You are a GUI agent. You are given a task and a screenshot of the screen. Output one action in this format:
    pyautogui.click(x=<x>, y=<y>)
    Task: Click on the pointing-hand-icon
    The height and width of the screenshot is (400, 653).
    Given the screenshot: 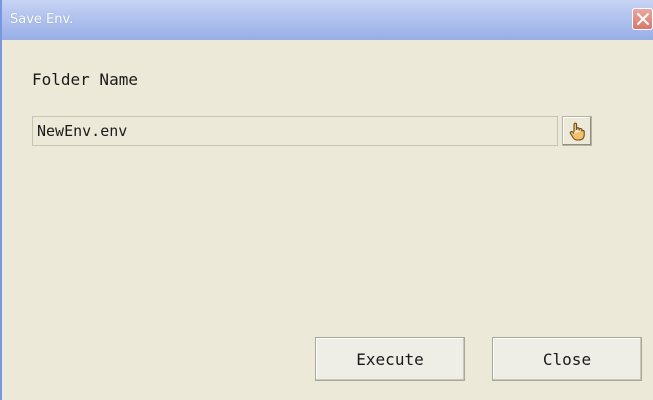 What is the action you would take?
    pyautogui.click(x=577, y=131)
    